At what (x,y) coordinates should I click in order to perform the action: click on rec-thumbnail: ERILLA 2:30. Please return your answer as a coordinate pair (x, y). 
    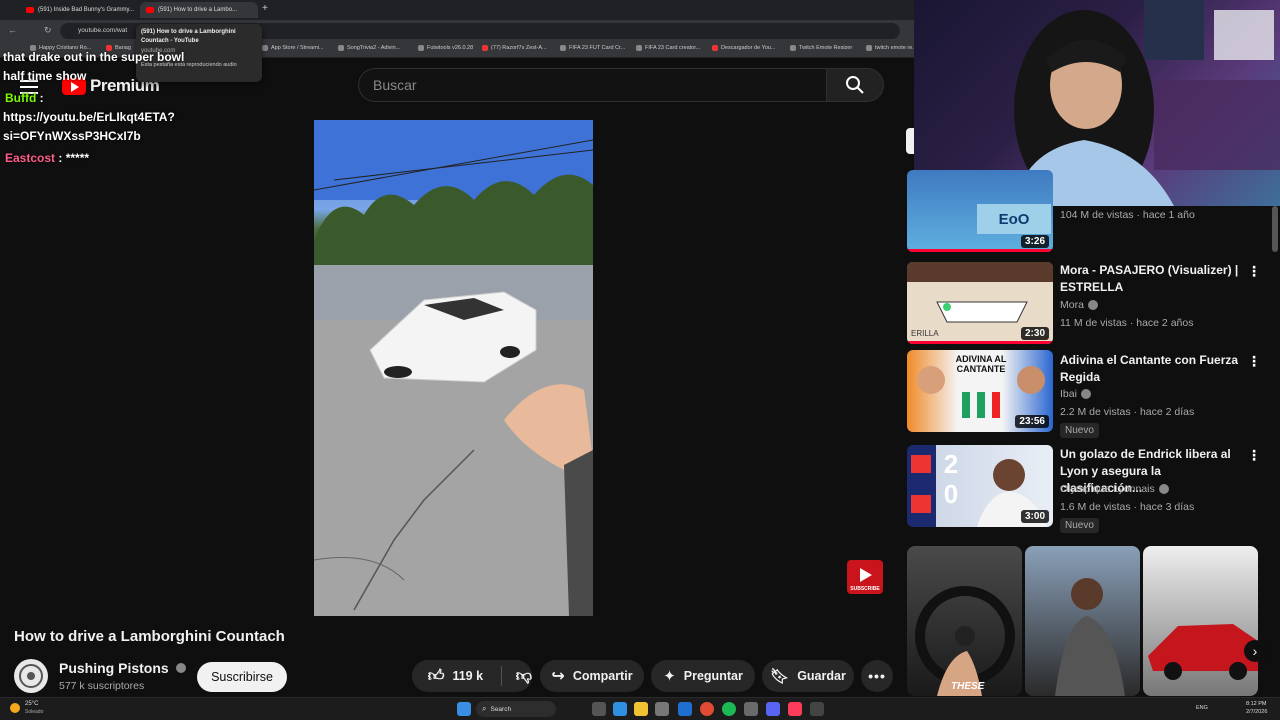
    Looking at the image, I should click on (980, 303).